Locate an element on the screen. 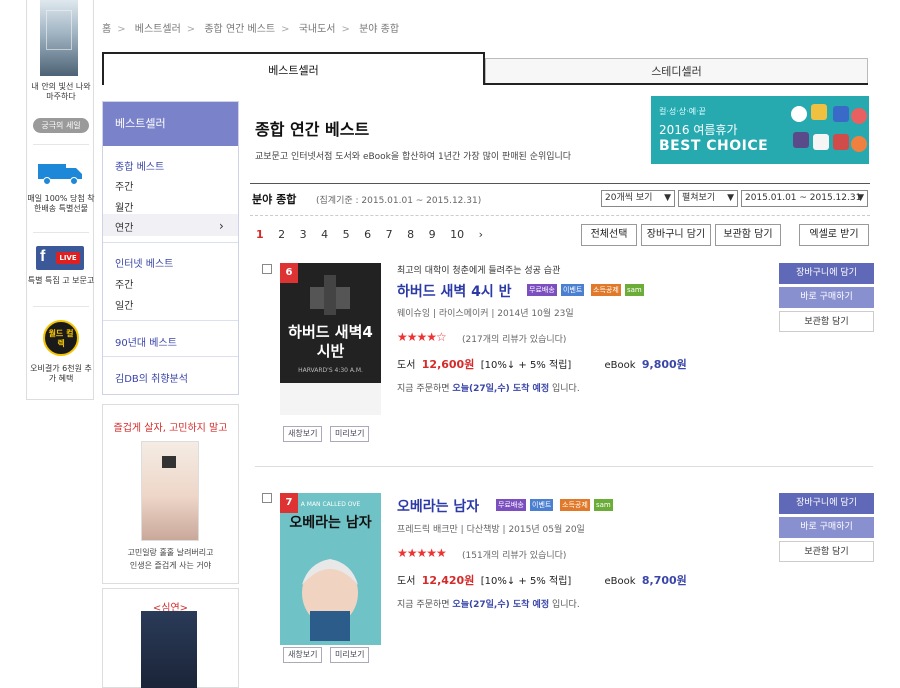  breadcrumb-domestic: 국내도서 is located at coordinates (317, 29).